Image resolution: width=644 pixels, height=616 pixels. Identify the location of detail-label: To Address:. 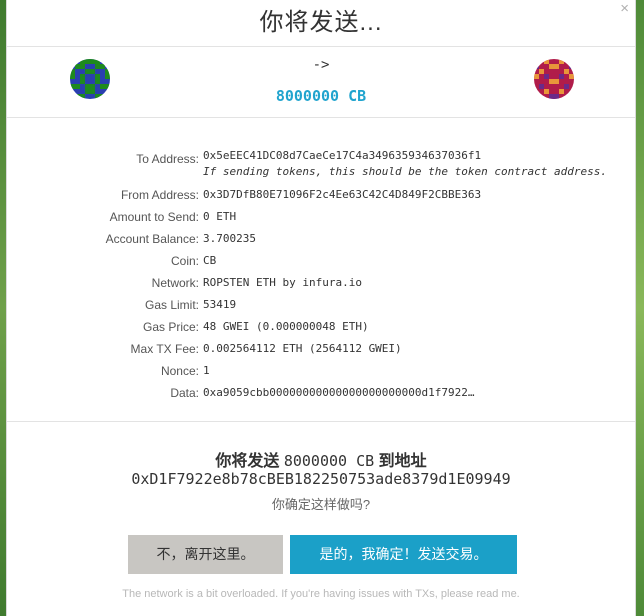
(167, 159).